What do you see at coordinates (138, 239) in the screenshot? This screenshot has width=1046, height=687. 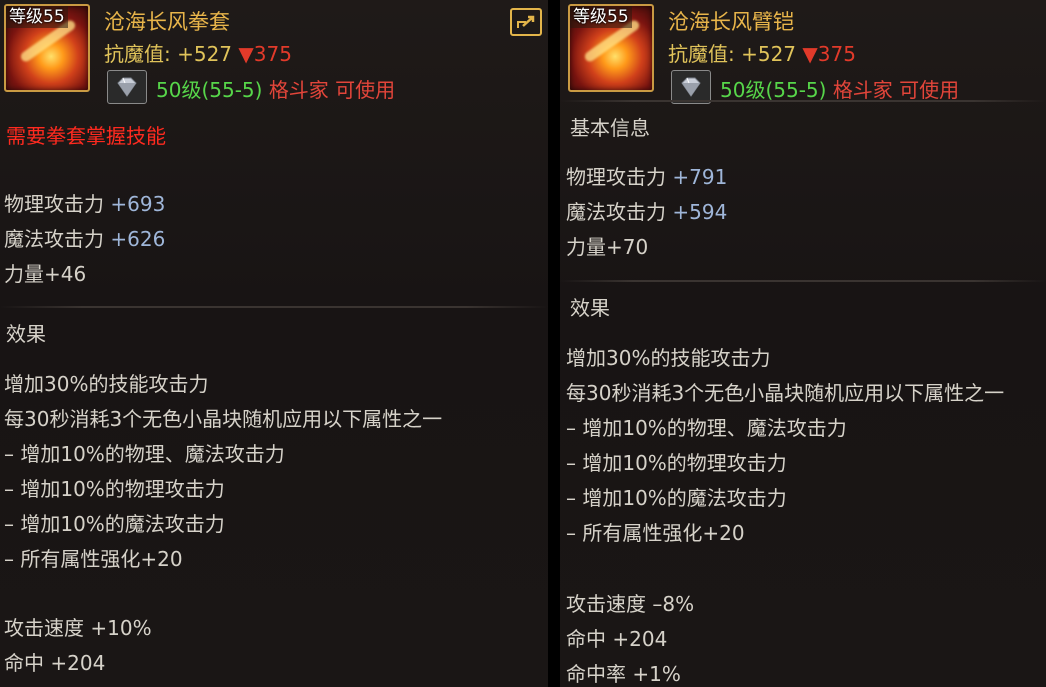 I see `mag-attack-value: +626` at bounding box center [138, 239].